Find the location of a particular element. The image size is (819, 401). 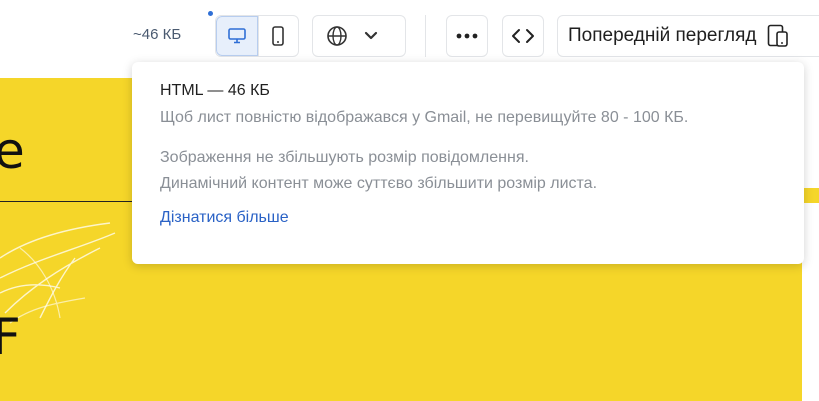

message-size-indicator: ~46 КБ is located at coordinates (157, 34).